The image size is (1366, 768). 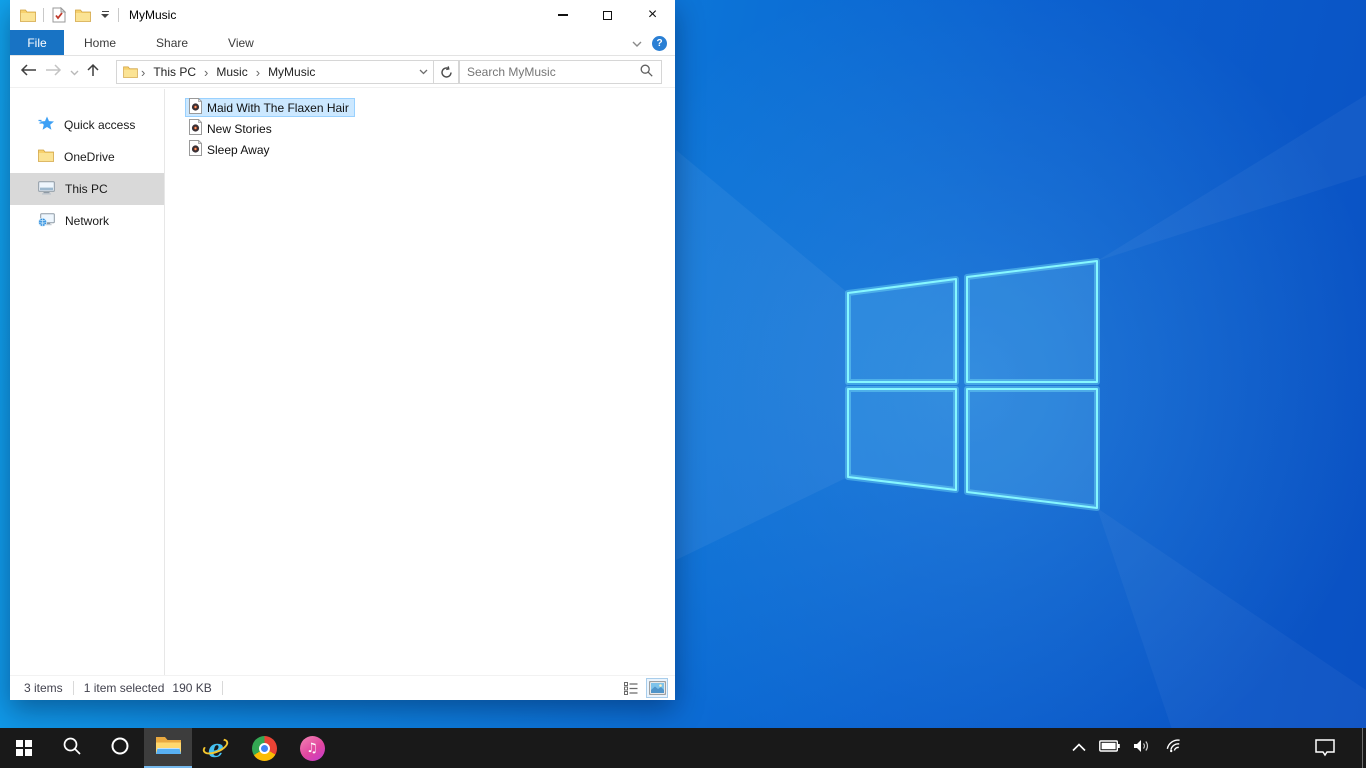 What do you see at coordinates (291, 72) in the screenshot?
I see `breadcrumb-mymusic: MyMusic` at bounding box center [291, 72].